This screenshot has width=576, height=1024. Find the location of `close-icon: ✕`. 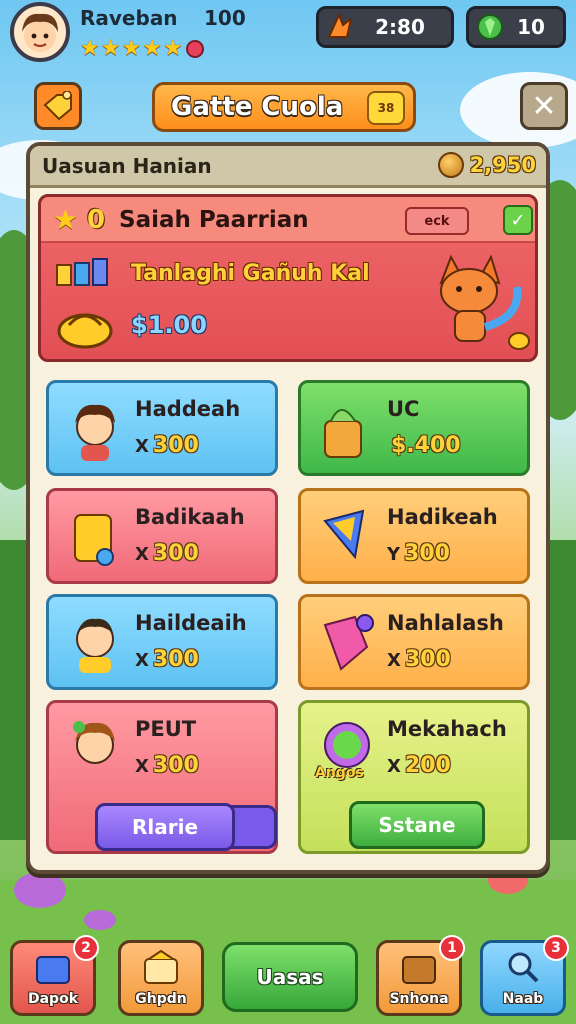

close-icon: ✕ is located at coordinates (544, 106).